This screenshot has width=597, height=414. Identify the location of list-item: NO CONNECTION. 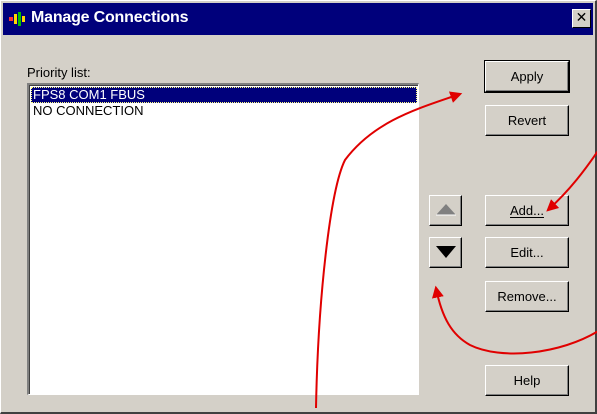
(224, 111).